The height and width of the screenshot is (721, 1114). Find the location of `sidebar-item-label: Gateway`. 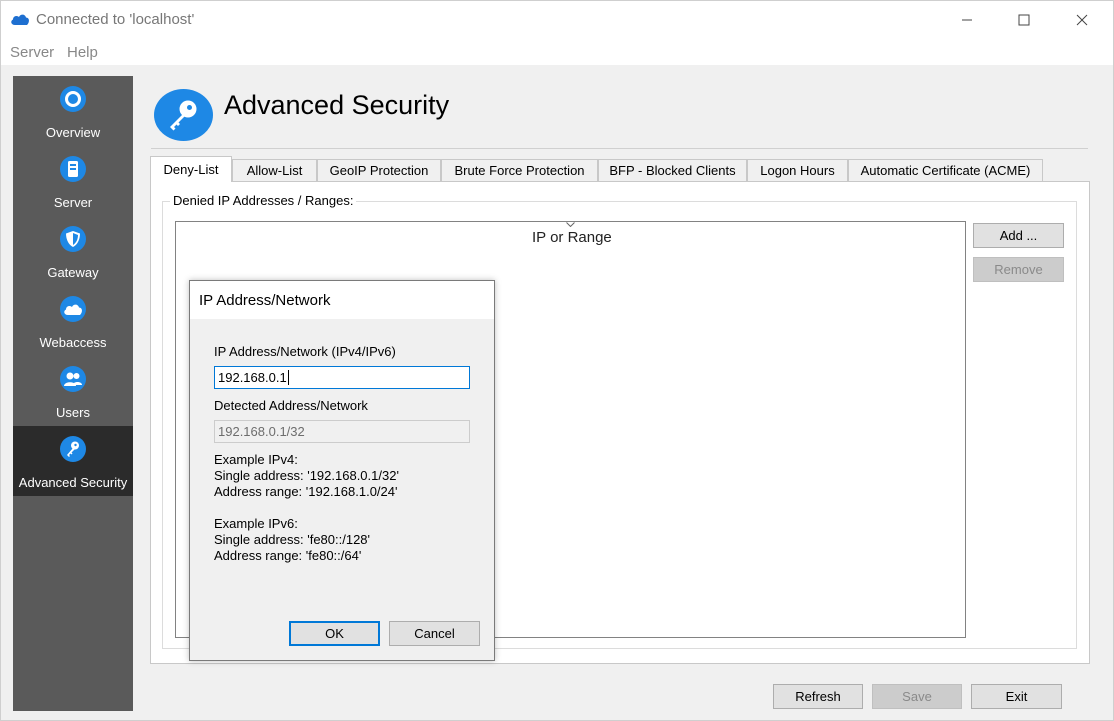

sidebar-item-label: Gateway is located at coordinates (73, 272).